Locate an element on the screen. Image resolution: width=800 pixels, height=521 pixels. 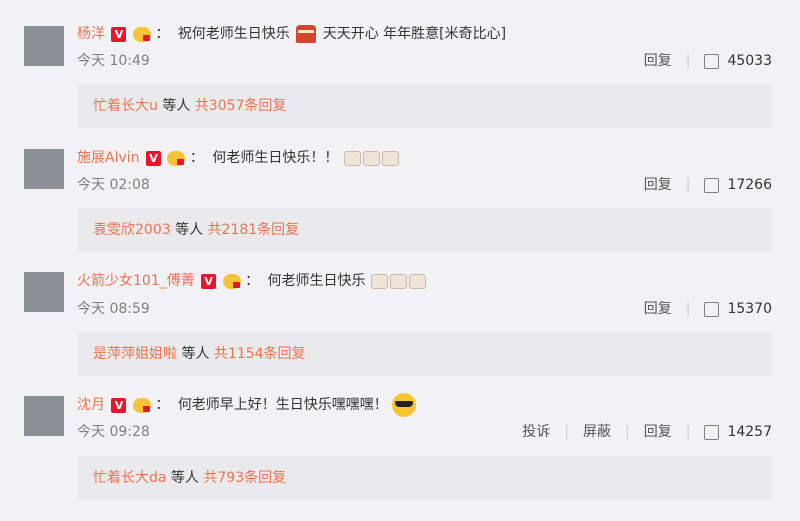
comment-text: 何老师生日快乐！！ is located at coordinates (275, 158).